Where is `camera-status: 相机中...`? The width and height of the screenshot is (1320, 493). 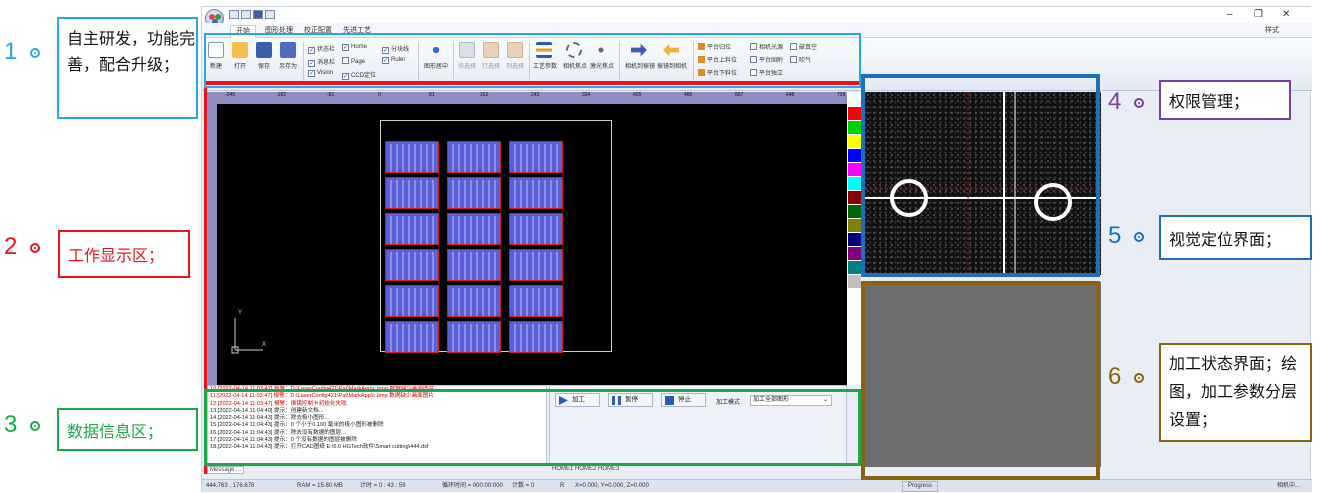 camera-status: 相机中... is located at coordinates (1289, 486).